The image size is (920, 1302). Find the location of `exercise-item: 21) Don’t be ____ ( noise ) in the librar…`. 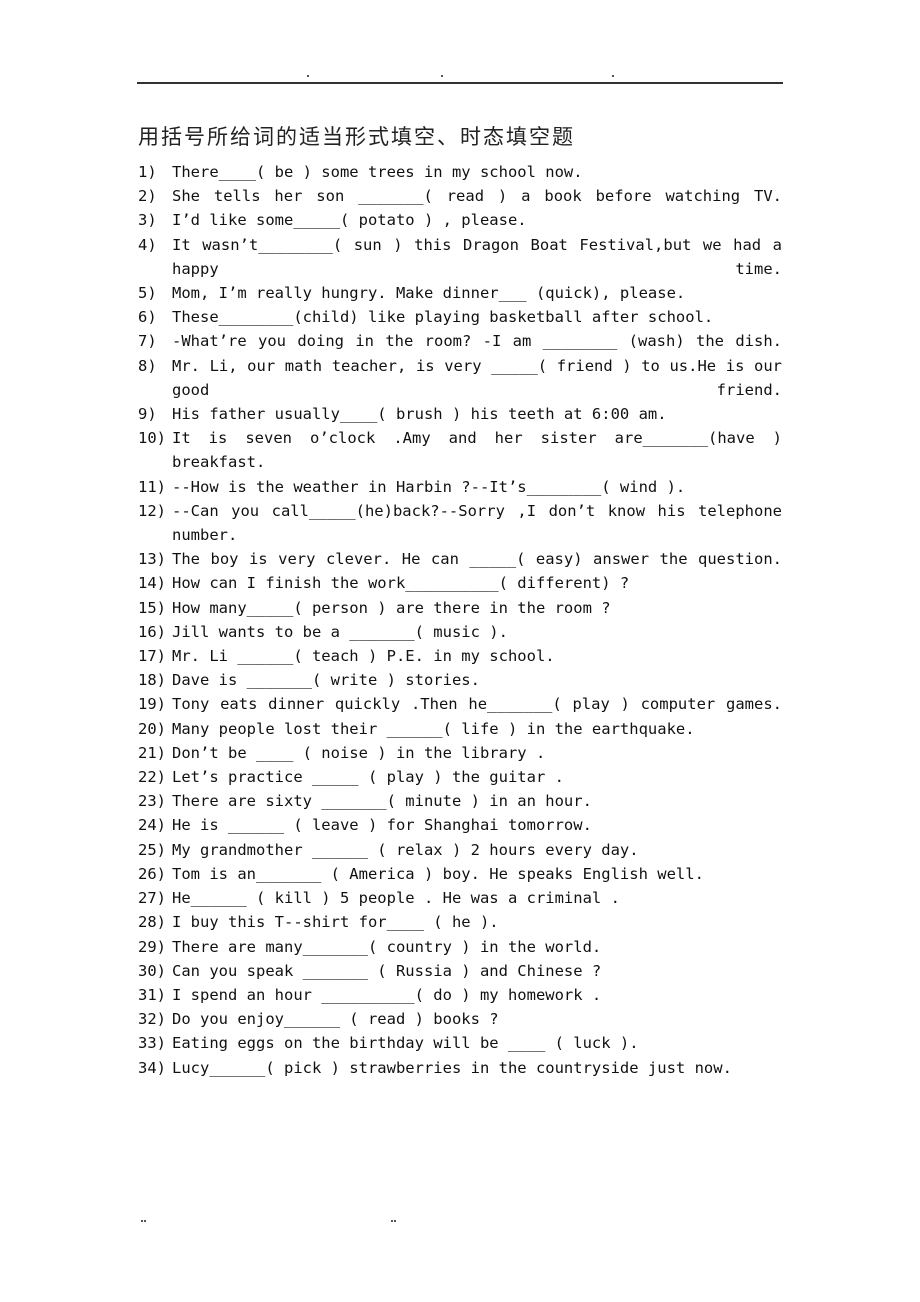

exercise-item: 21) Don’t be ____ ( noise ) in the librar… is located at coordinates (460, 753).